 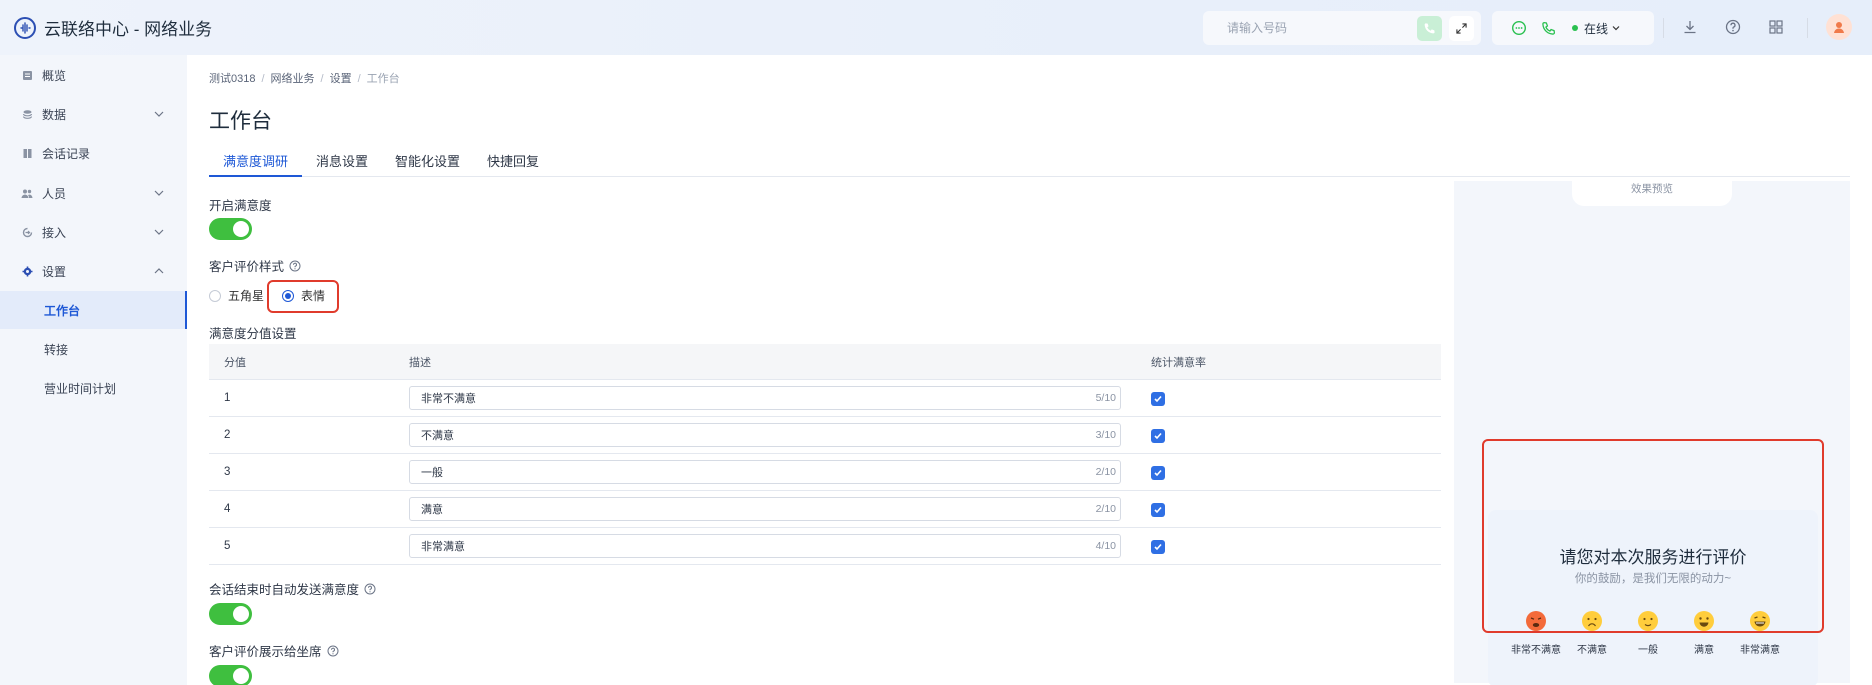 I want to click on sidebar-item-overview: 概览, so click(x=93, y=75).